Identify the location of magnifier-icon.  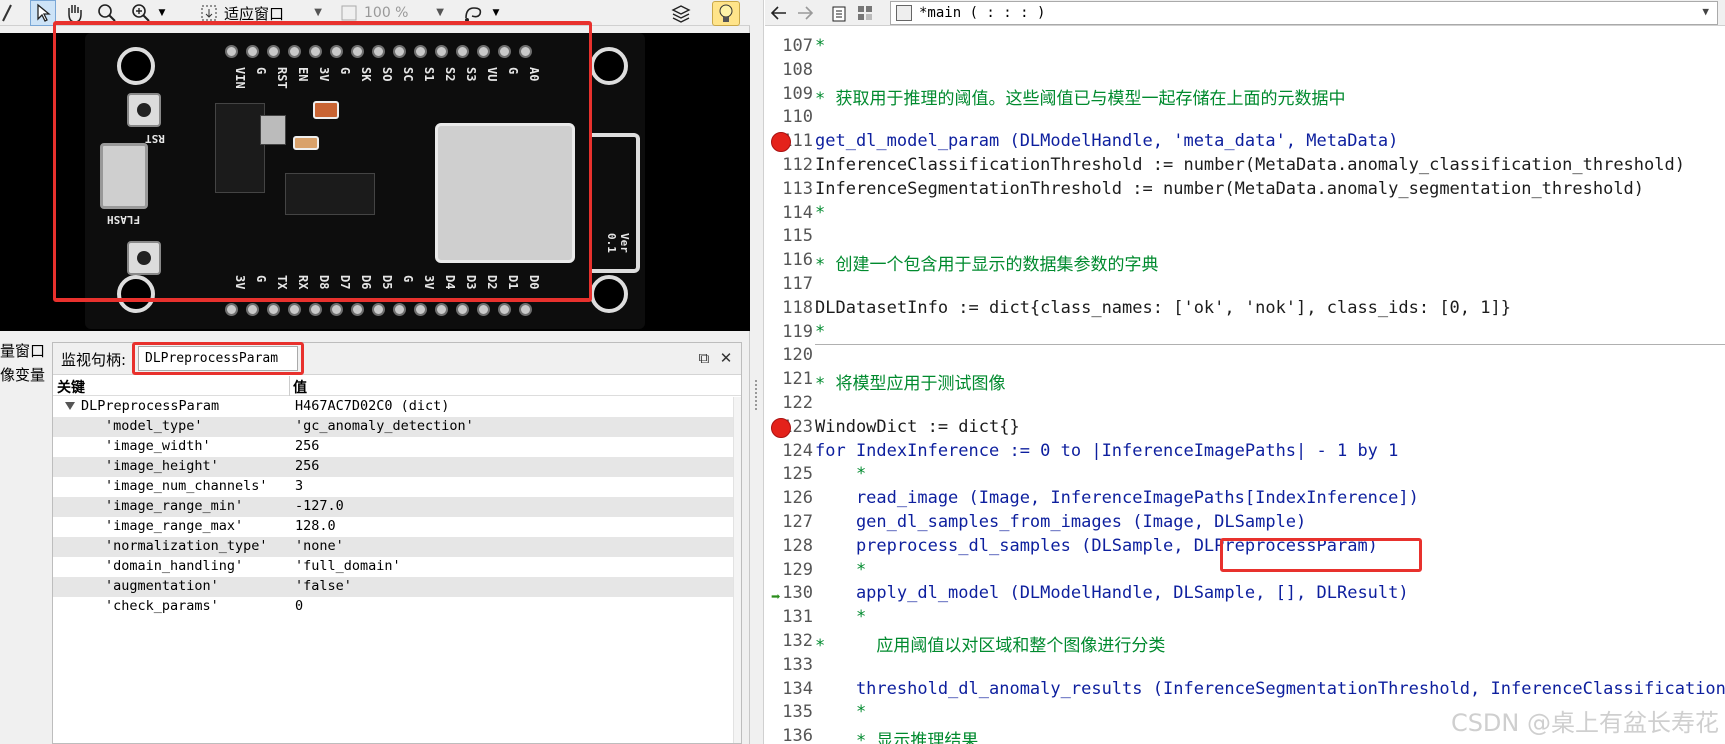
(107, 13).